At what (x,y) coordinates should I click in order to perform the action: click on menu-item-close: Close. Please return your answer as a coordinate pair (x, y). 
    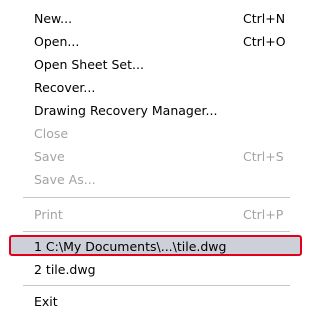
    Looking at the image, I should click on (145, 133).